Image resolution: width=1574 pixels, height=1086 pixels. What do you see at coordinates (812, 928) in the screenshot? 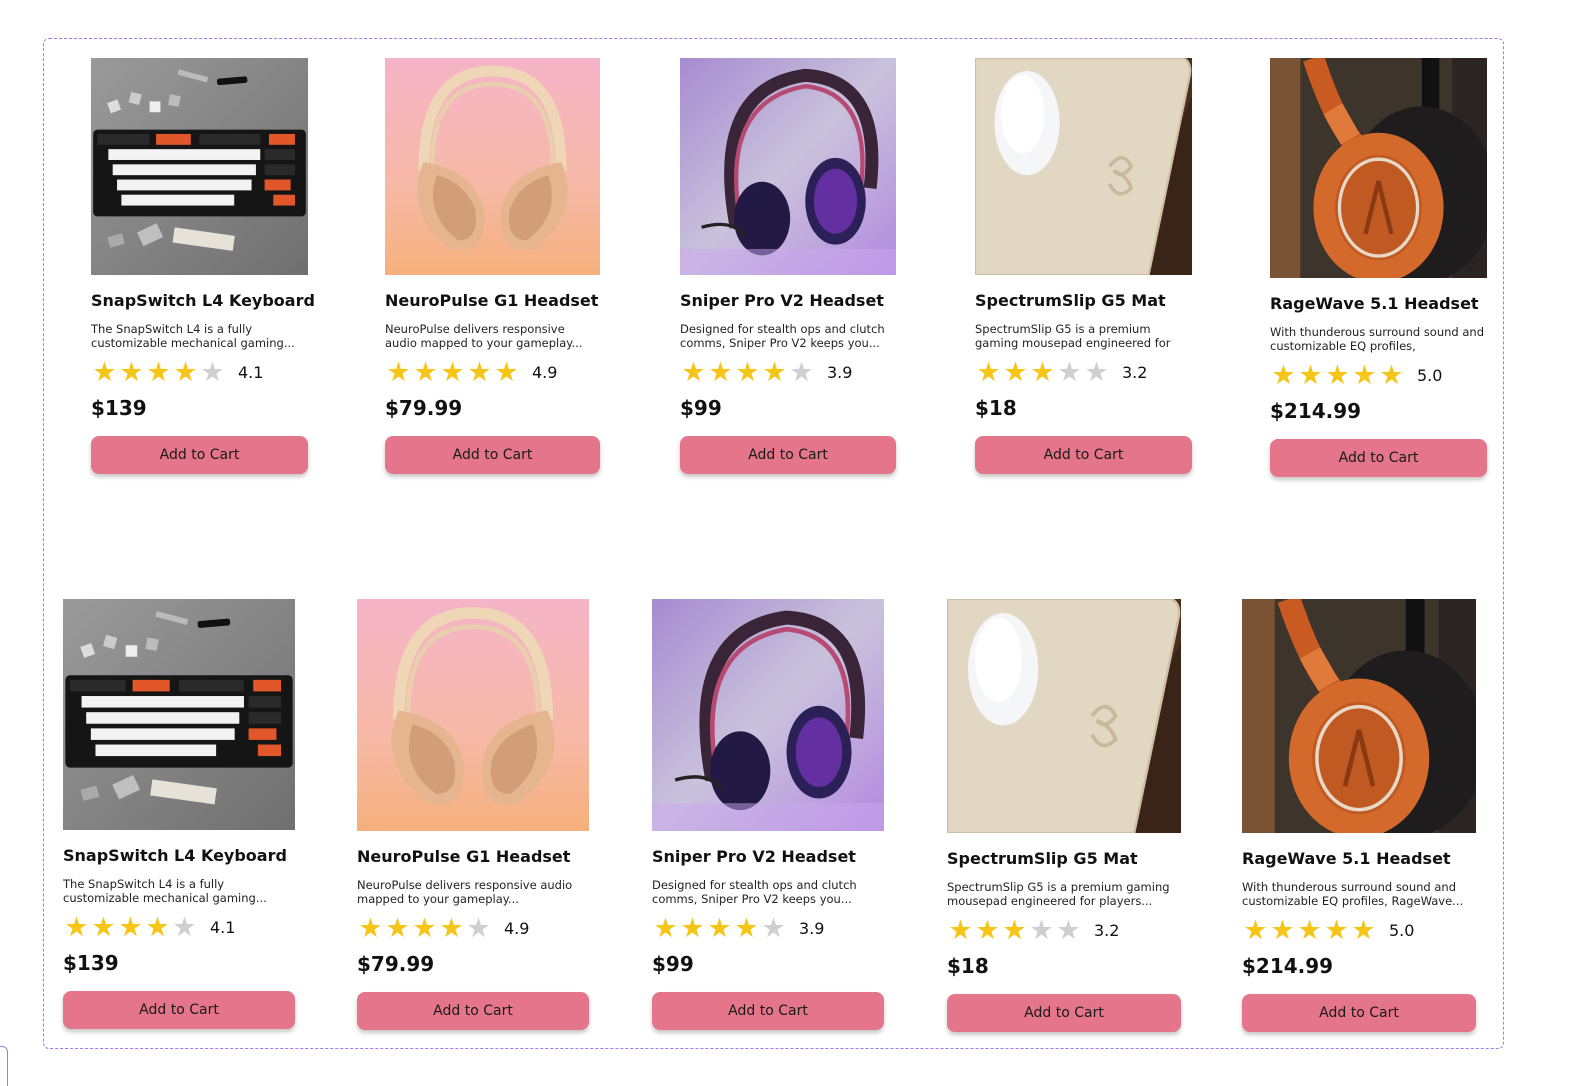
I see `rating-value: 3.9` at bounding box center [812, 928].